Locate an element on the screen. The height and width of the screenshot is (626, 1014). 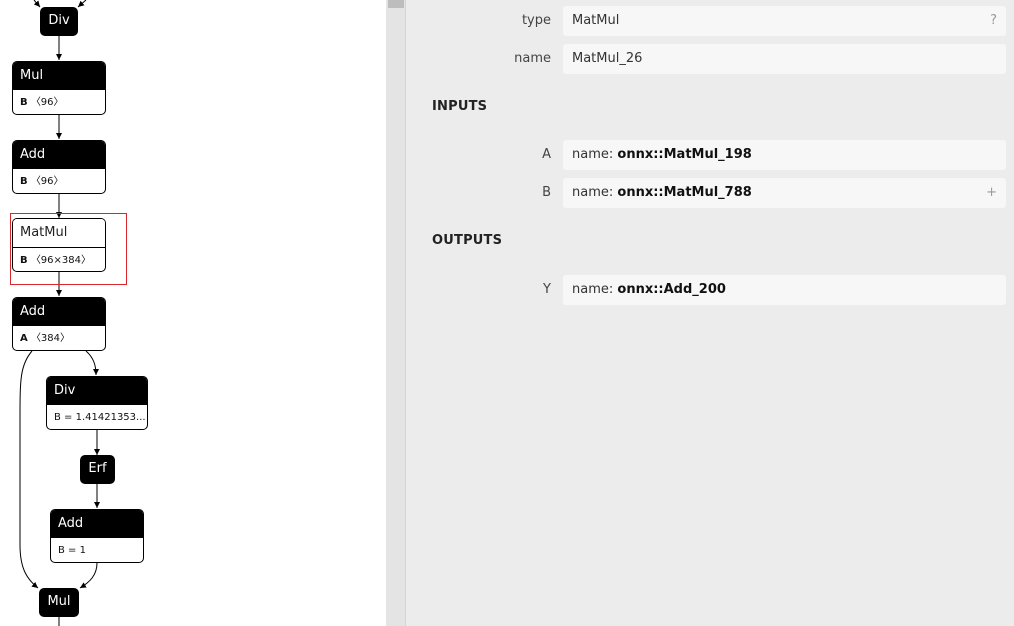
type-value: MatMul is located at coordinates (596, 20).